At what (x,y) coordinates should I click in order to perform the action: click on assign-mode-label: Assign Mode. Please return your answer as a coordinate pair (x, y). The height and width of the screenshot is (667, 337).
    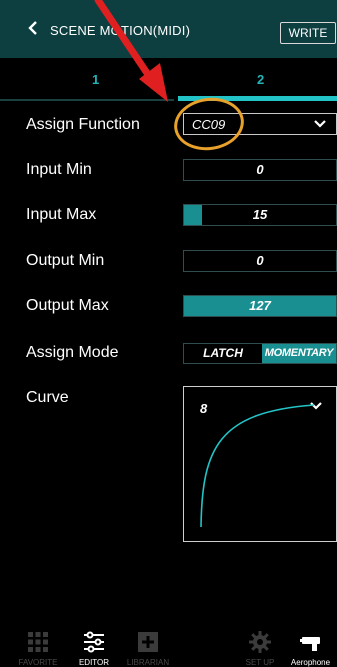
    Looking at the image, I should click on (72, 352).